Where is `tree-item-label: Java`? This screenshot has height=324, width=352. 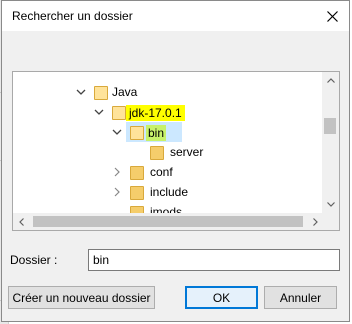
tree-item-label: Java is located at coordinates (125, 92).